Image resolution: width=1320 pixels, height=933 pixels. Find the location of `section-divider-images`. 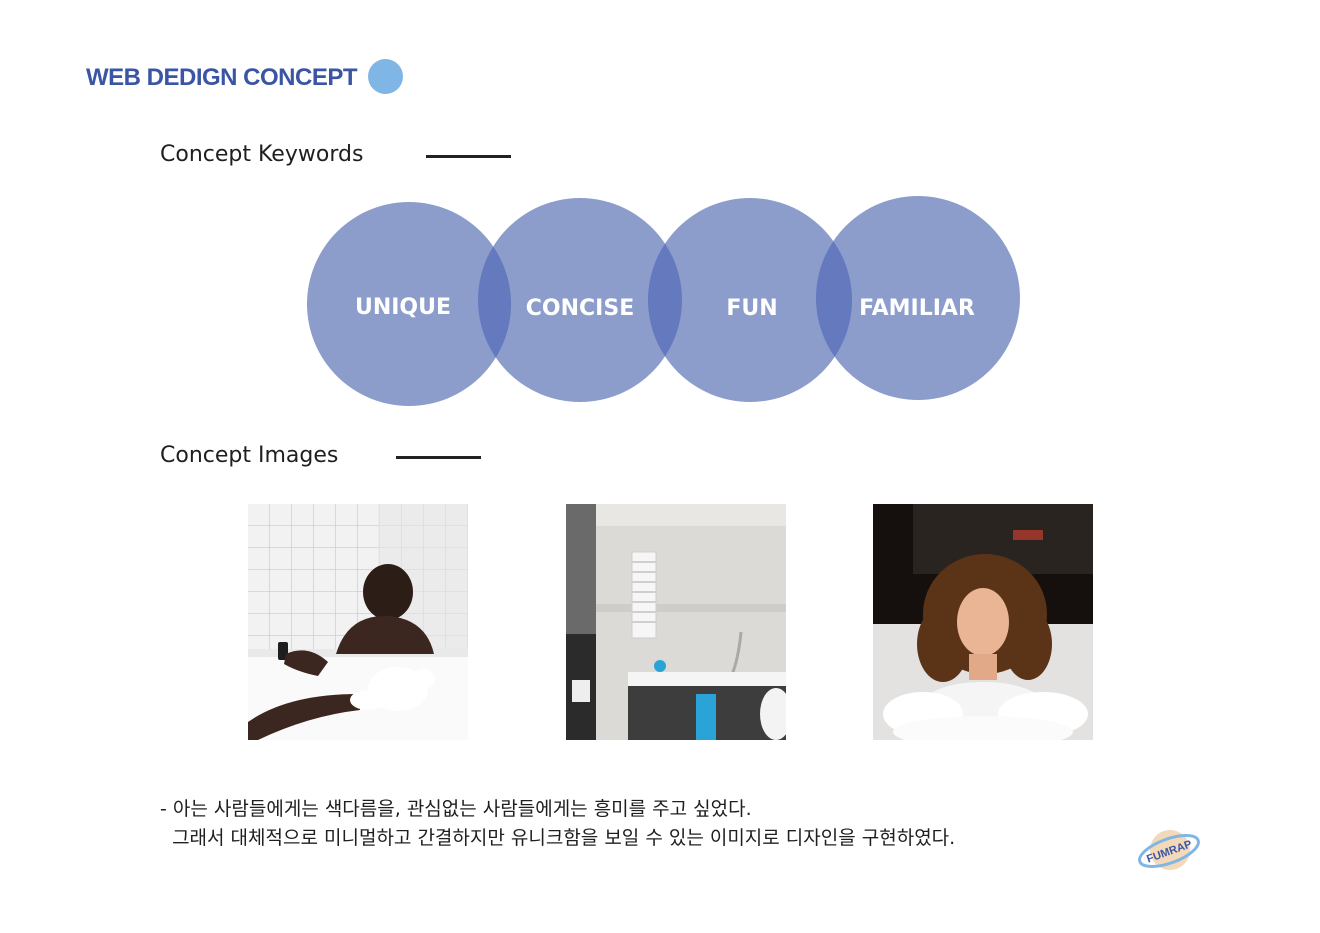

section-divider-images is located at coordinates (438, 457).